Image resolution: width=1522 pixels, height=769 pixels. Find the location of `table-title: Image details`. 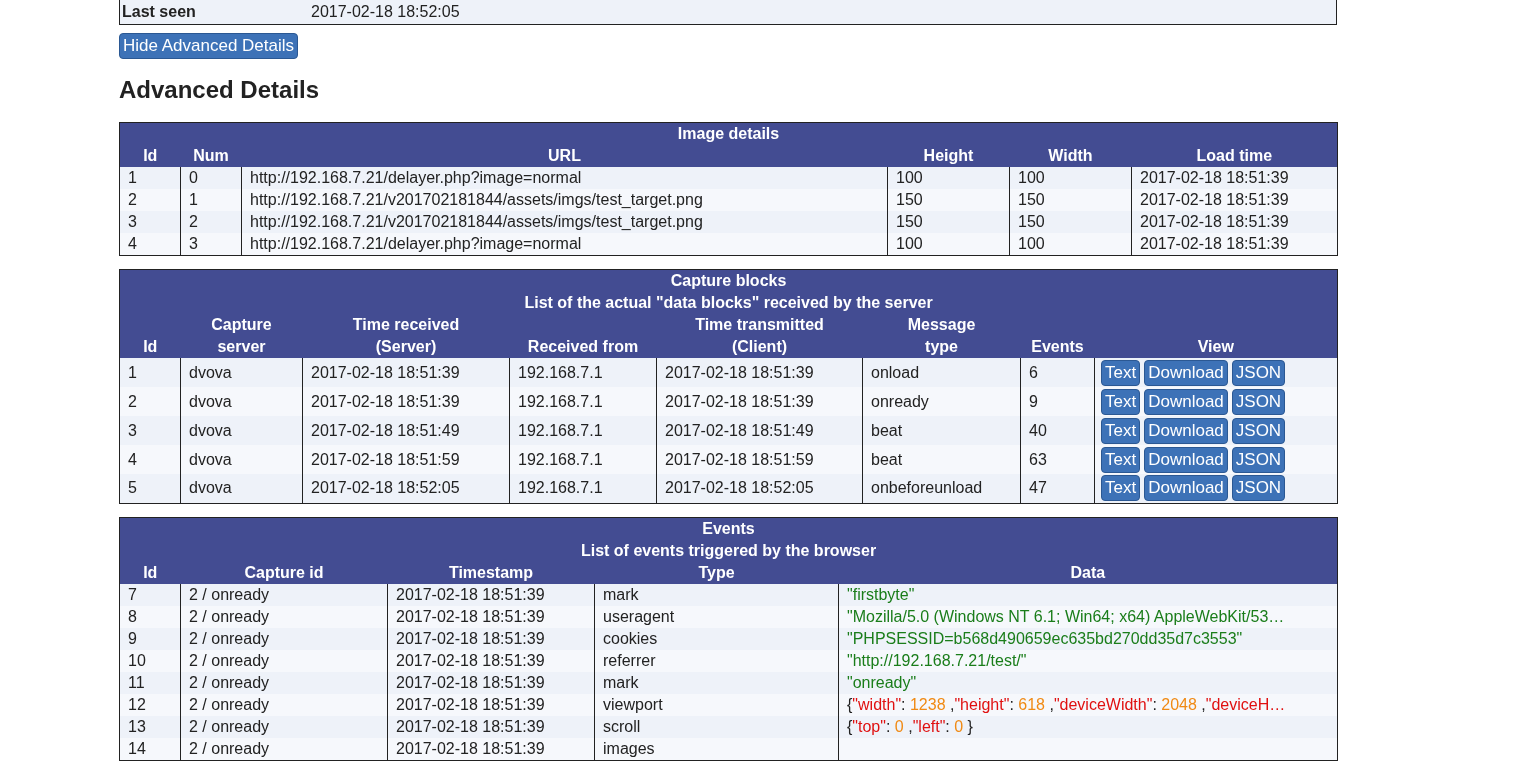

table-title: Image details is located at coordinates (728, 133).